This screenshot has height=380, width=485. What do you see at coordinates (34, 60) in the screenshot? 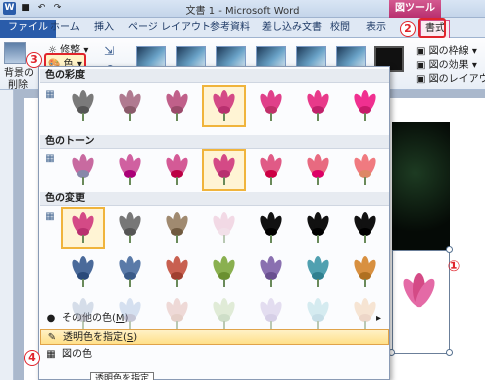
I see `callout-3: 3` at bounding box center [34, 60].